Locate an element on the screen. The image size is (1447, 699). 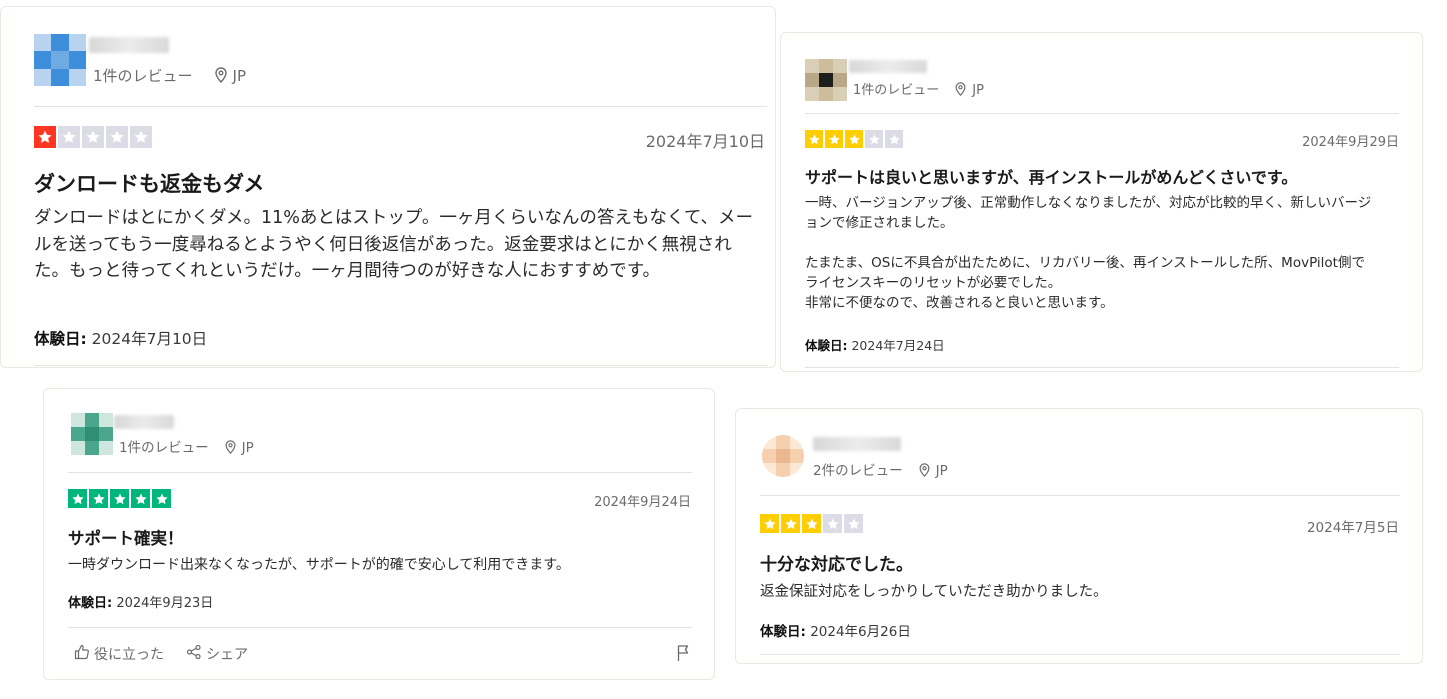
review-title: ダンロードも返金もダメ is located at coordinates (149, 183).